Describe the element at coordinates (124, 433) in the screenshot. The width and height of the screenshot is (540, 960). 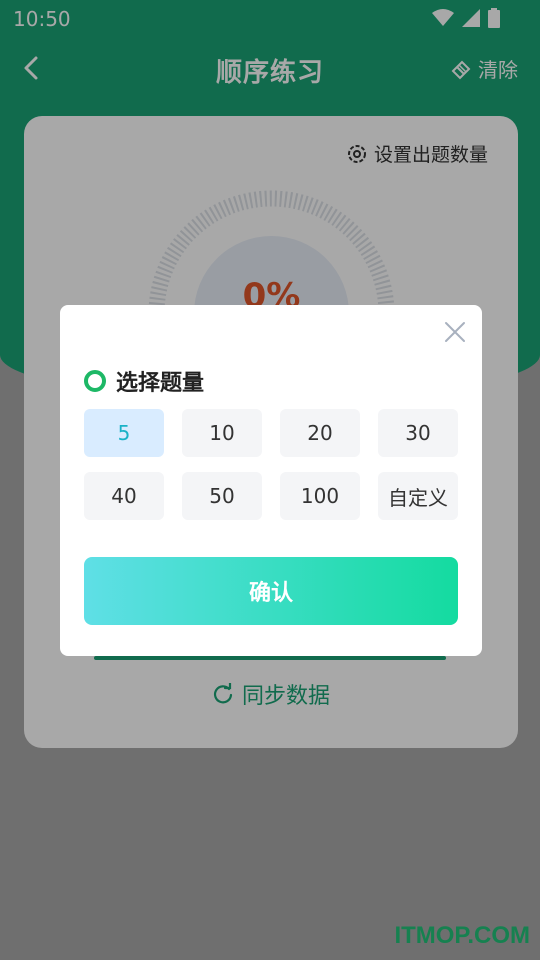
I see `option-5: 5` at that location.